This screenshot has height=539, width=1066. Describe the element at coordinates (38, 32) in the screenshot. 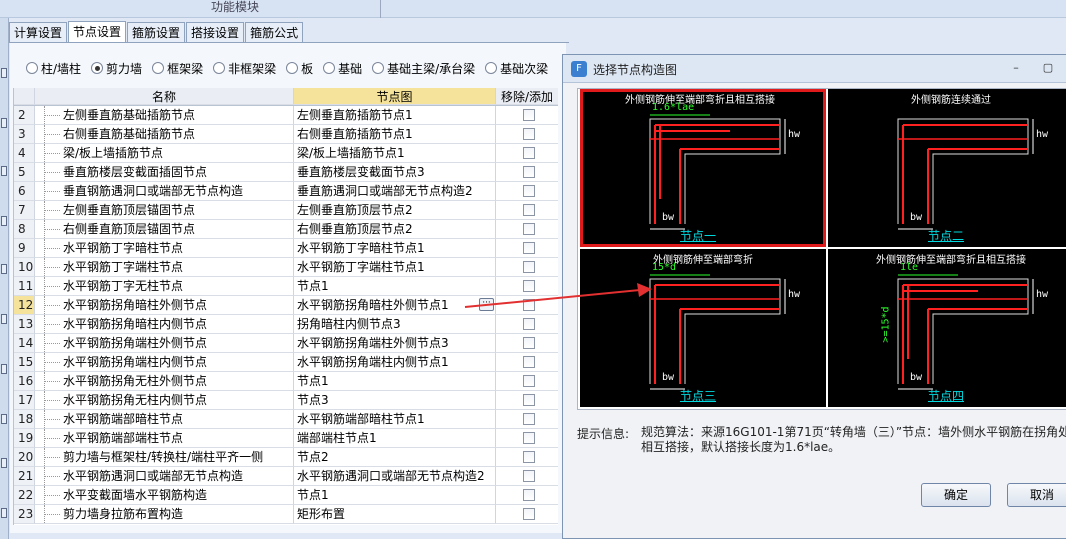

I see `tab-0: 计算设置` at that location.